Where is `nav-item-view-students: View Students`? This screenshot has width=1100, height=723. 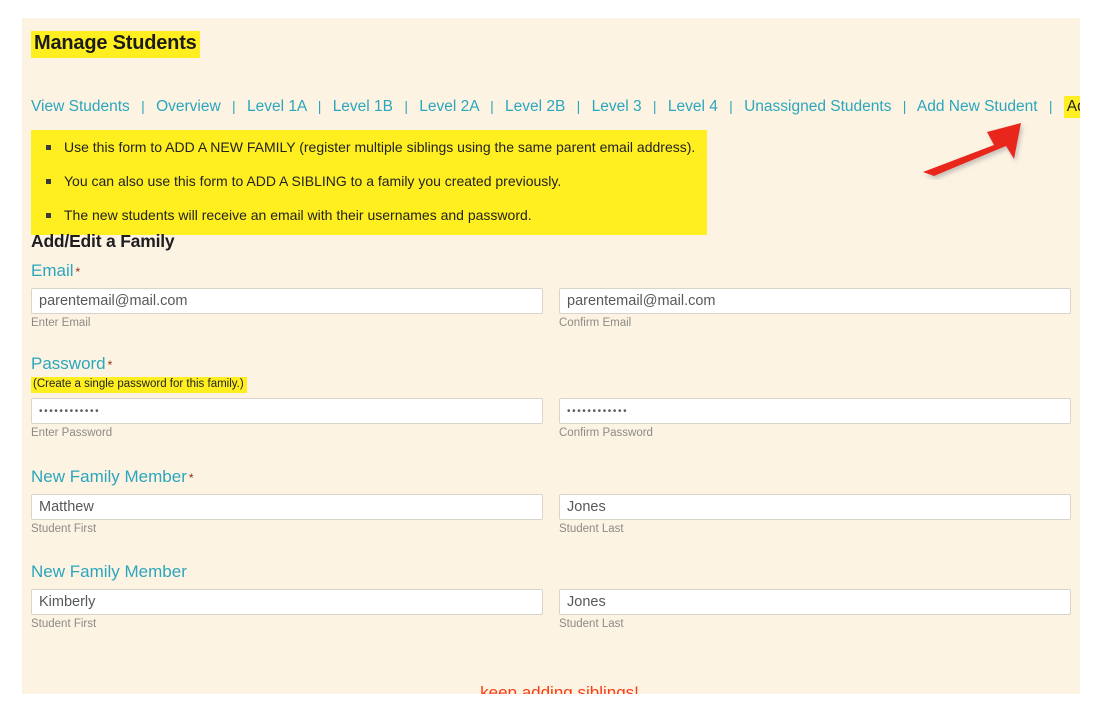 nav-item-view-students: View Students is located at coordinates (80, 106).